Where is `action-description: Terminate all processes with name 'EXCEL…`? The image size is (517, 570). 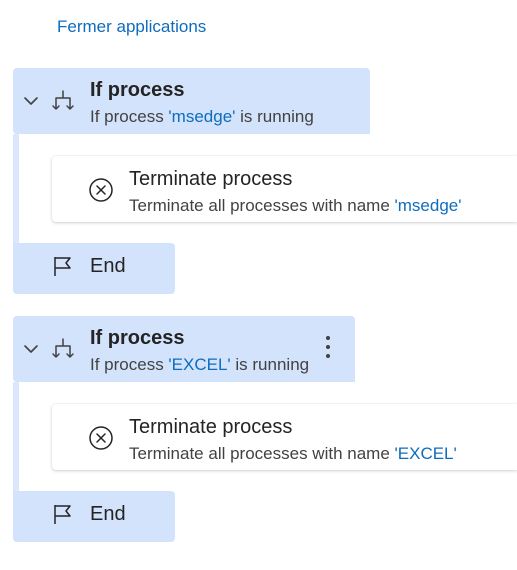
action-description: Terminate all processes with name 'EXCEL… is located at coordinates (293, 454).